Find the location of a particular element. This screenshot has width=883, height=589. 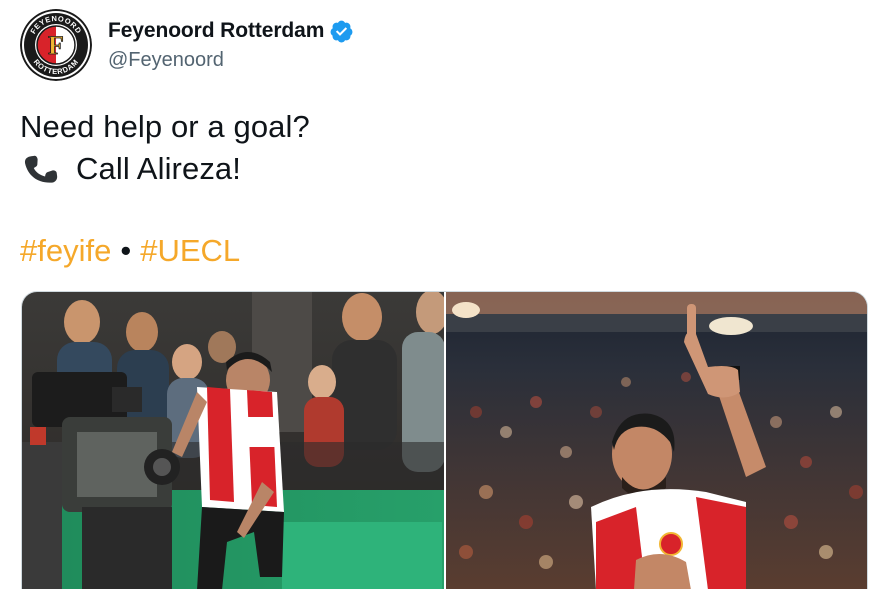

author-handle: @Feyenoord is located at coordinates (231, 60).